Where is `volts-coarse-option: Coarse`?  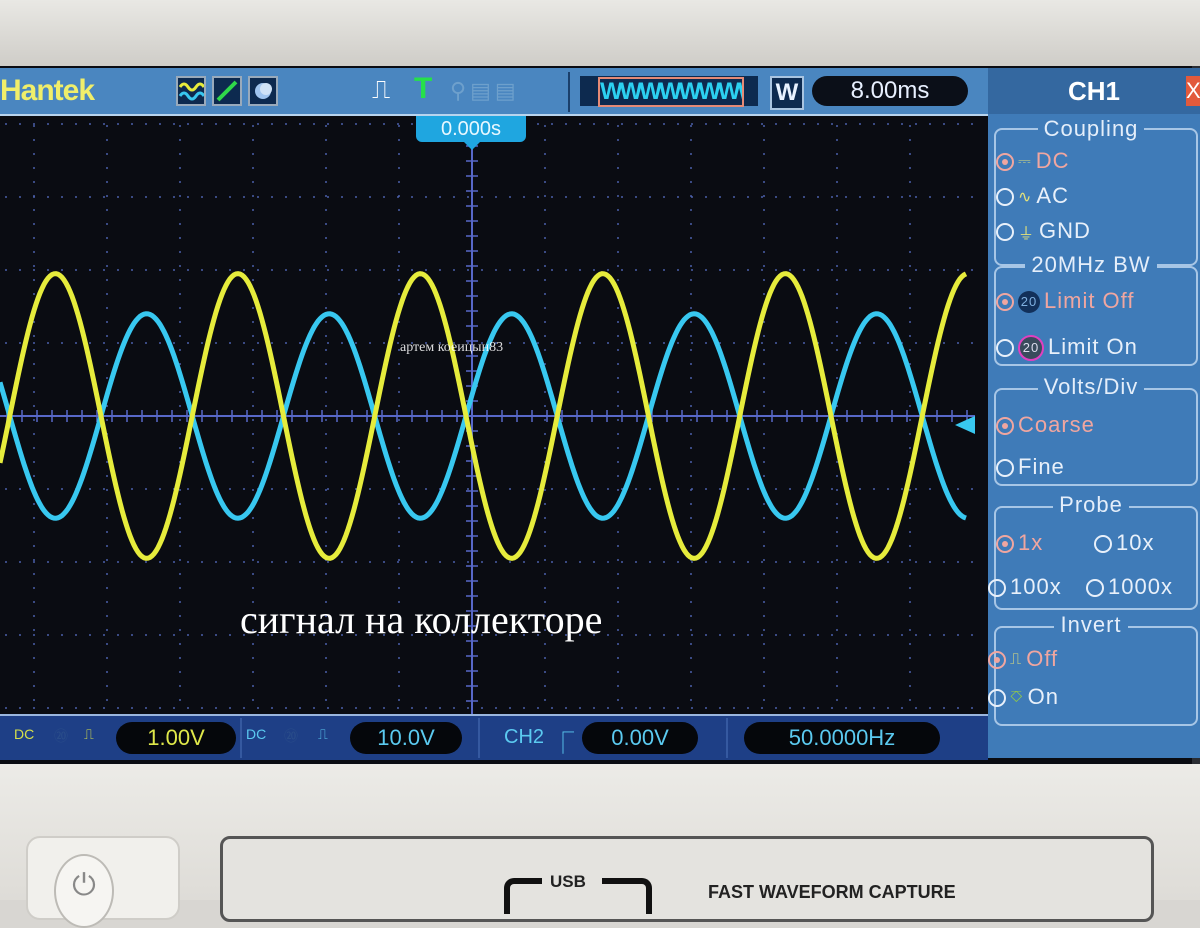 volts-coarse-option: Coarse is located at coordinates (1045, 425).